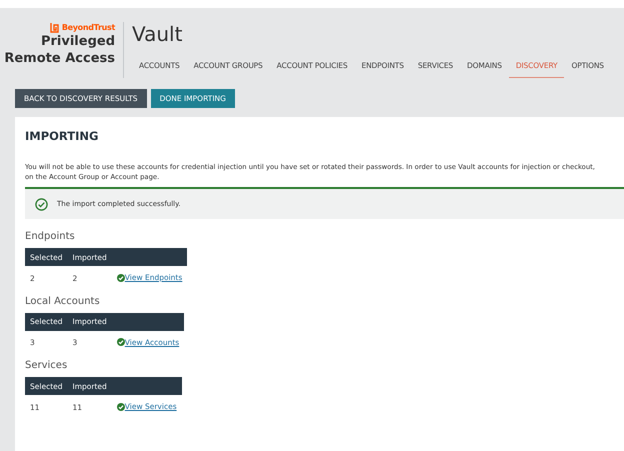 This screenshot has height=451, width=624. Describe the element at coordinates (41, 204) in the screenshot. I see `check-circle-icon` at that location.